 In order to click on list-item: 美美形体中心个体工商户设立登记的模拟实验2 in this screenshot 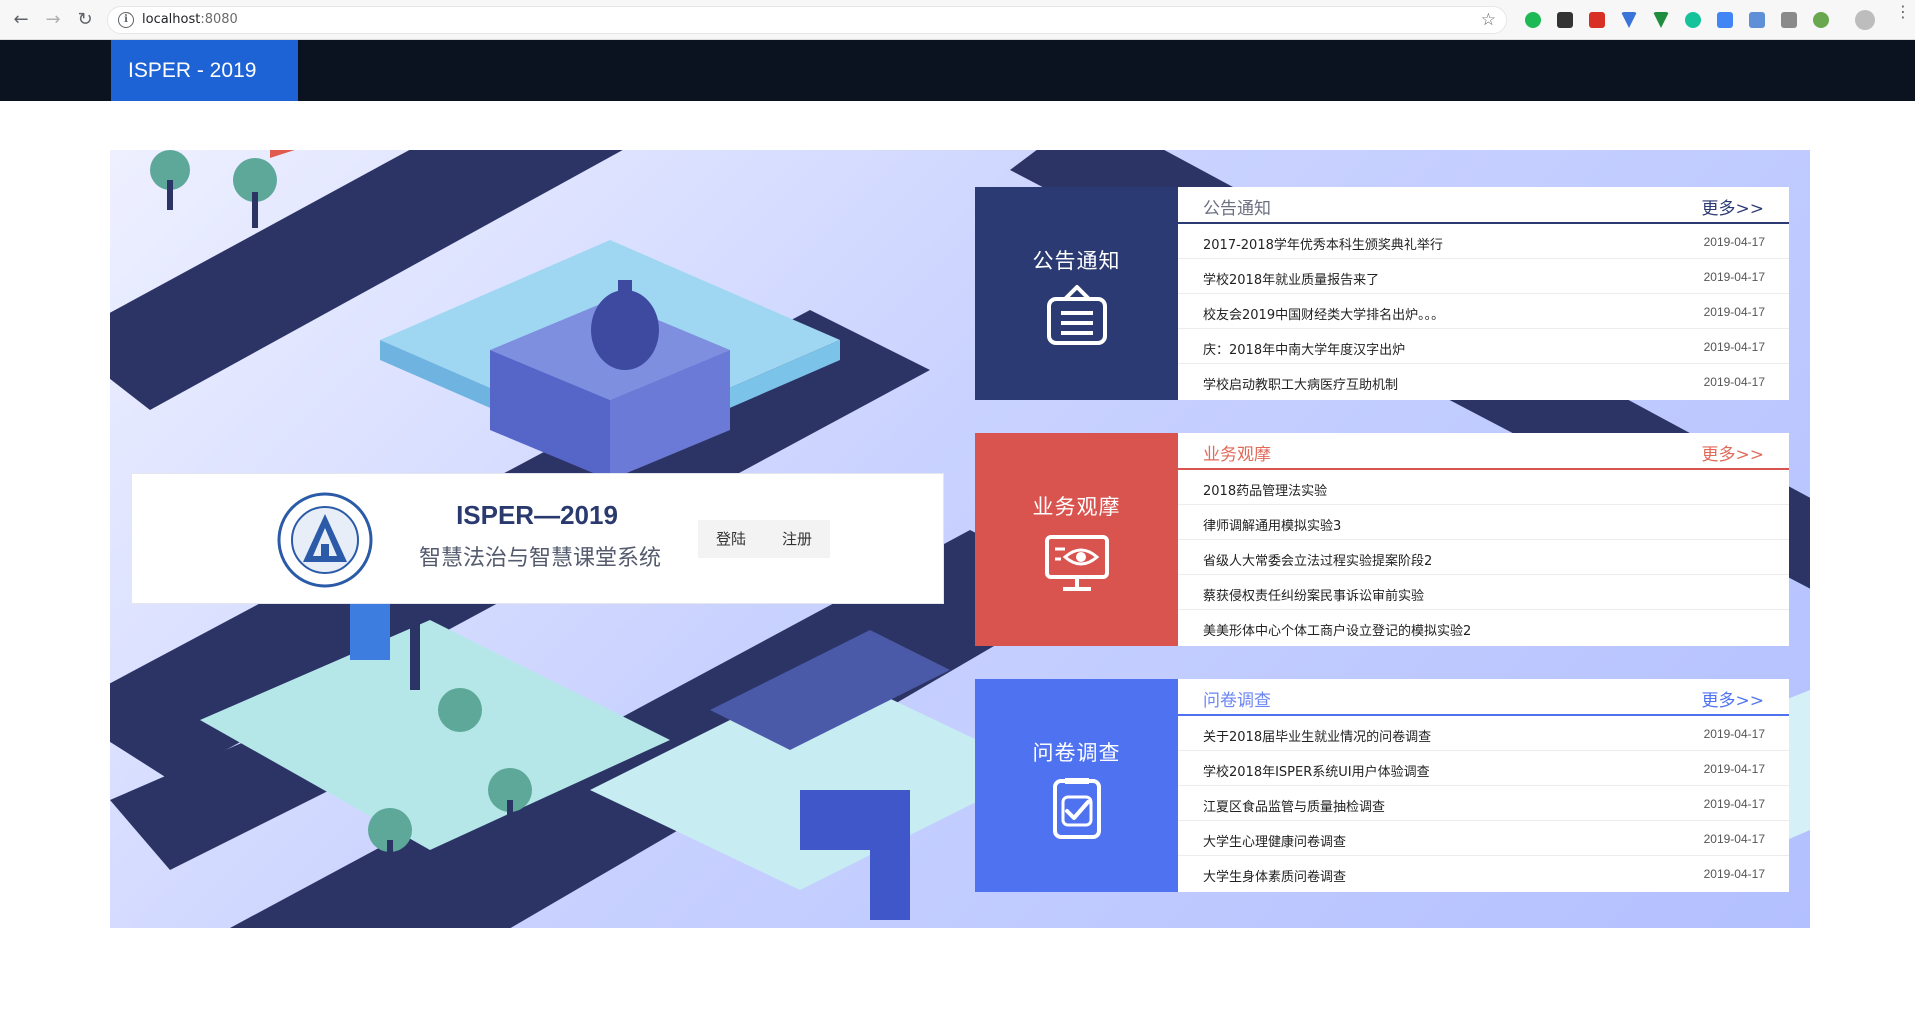, I will do `click(1483, 627)`.